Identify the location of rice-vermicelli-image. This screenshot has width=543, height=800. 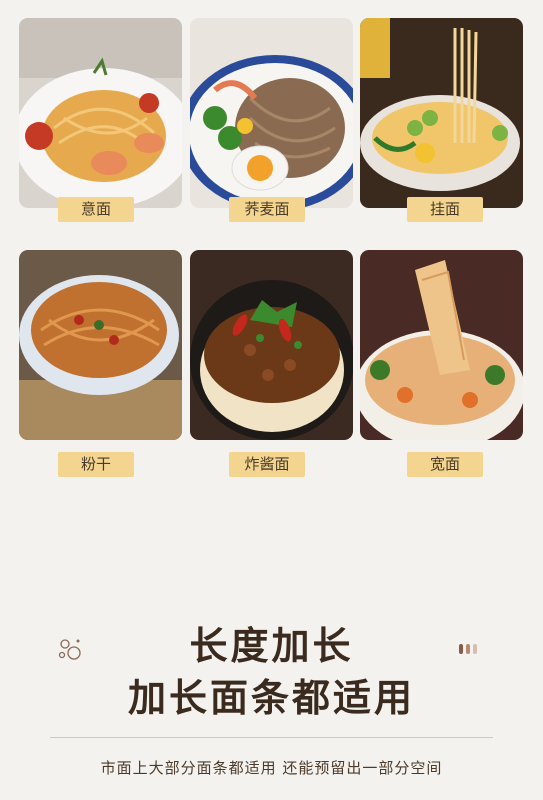
(100, 345).